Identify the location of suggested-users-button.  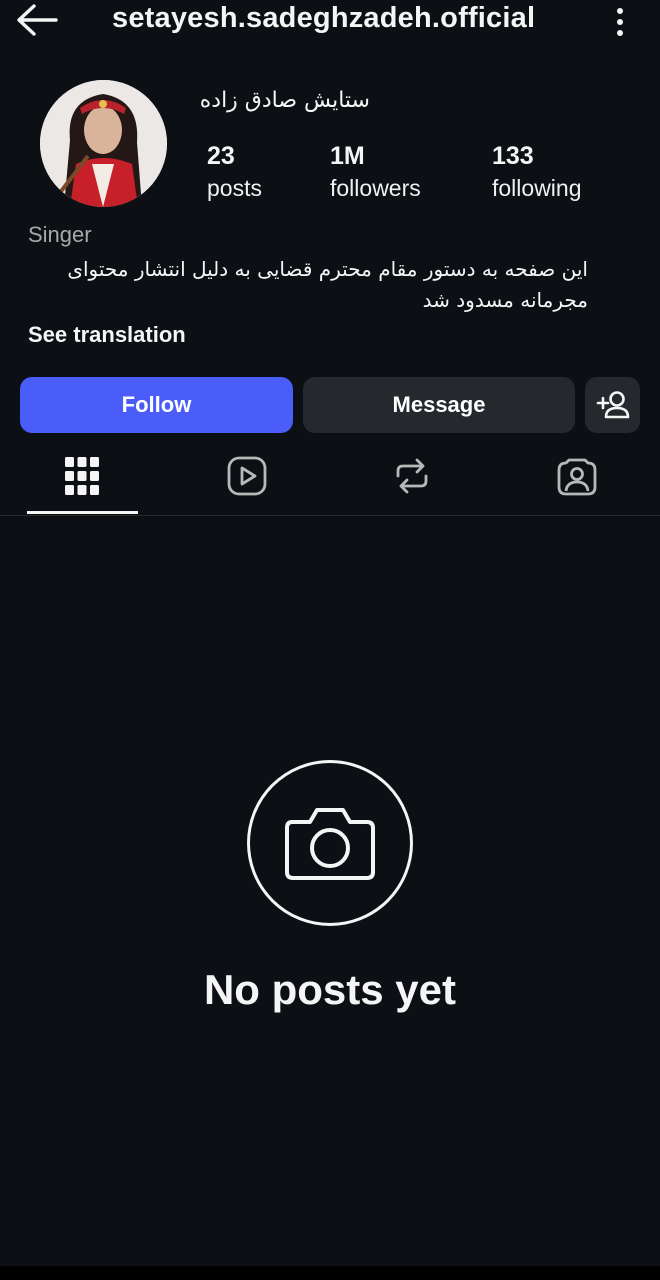
(612, 405).